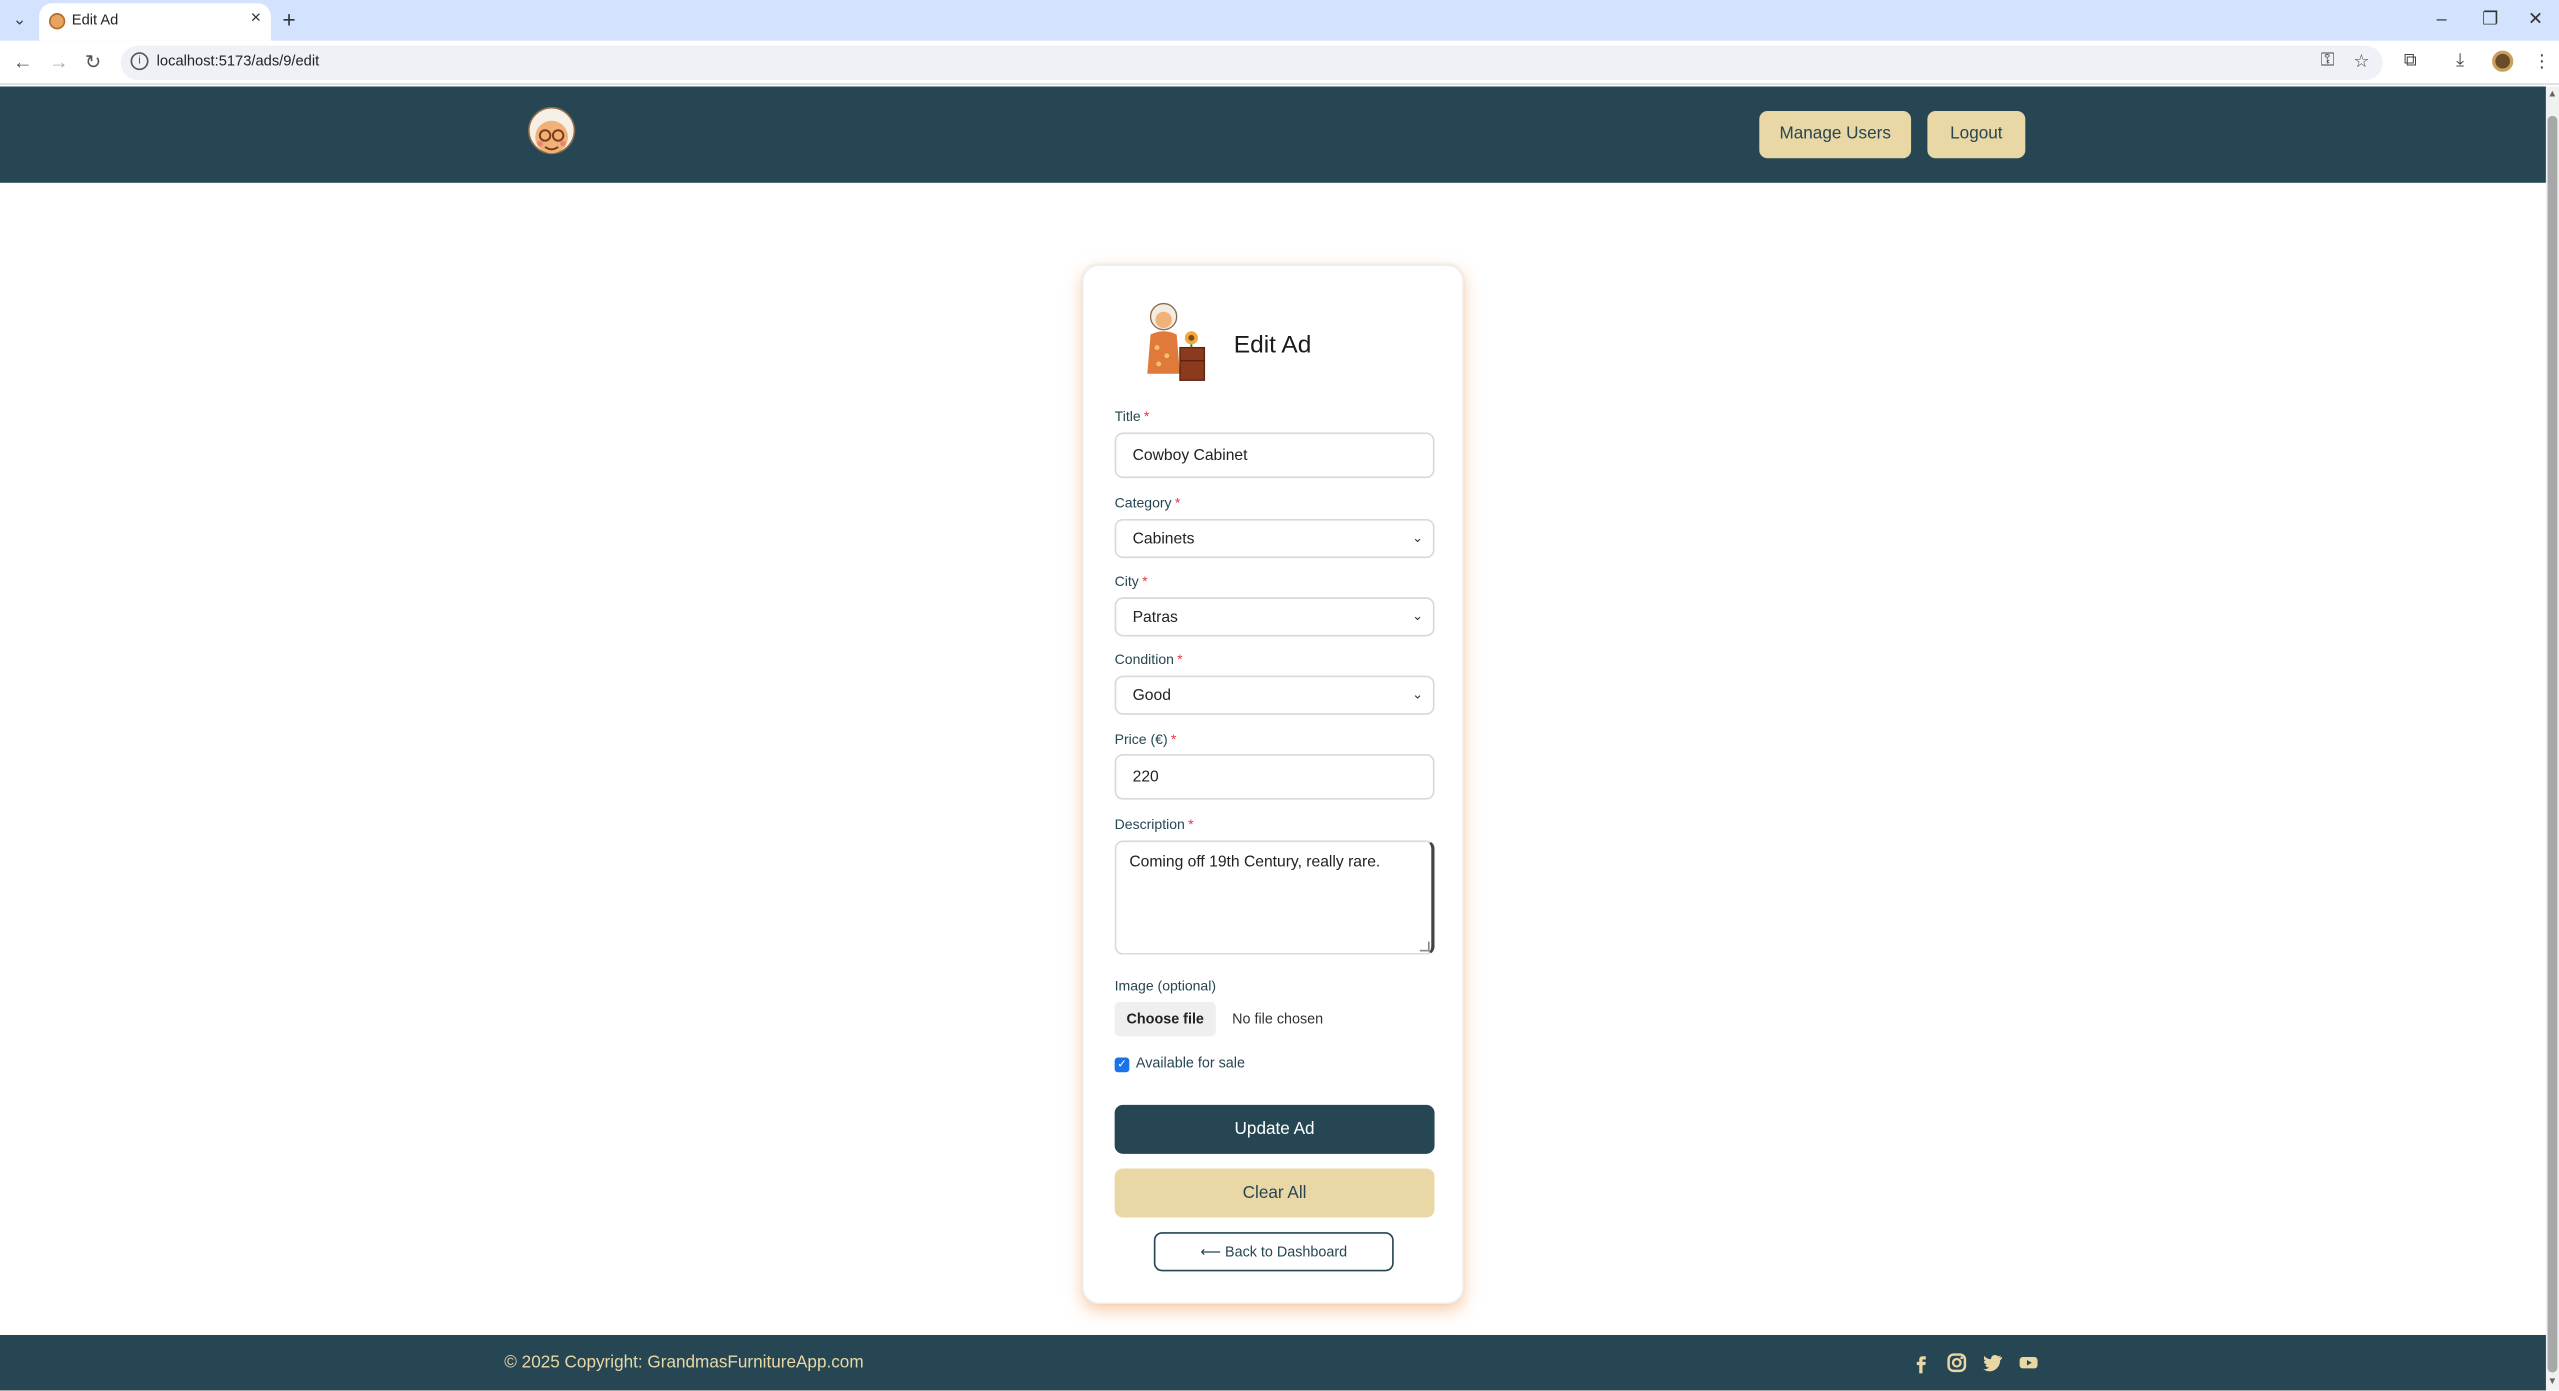 This screenshot has width=2559, height=1391. Describe the element at coordinates (2503, 61) in the screenshot. I see `profile-avatar` at that location.